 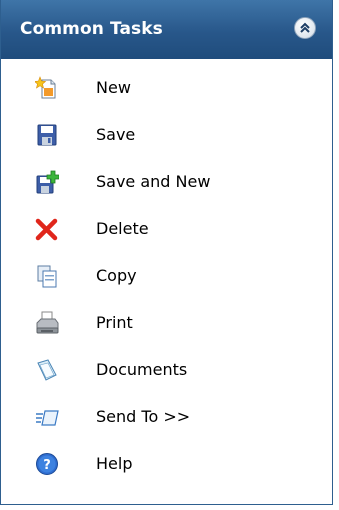 I want to click on task-copy: Copy, so click(x=166, y=279).